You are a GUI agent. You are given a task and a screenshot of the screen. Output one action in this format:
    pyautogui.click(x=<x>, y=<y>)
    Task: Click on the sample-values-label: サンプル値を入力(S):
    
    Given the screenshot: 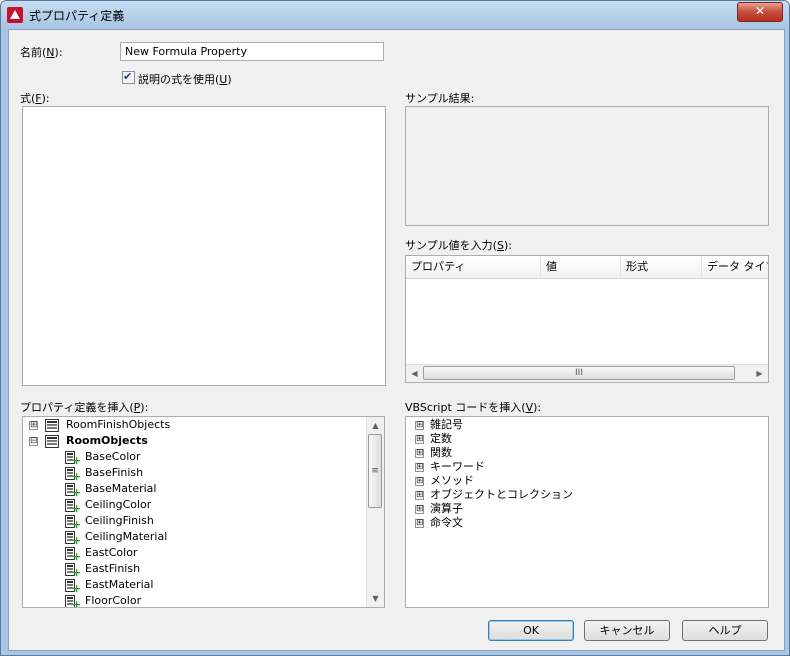 What is the action you would take?
    pyautogui.click(x=458, y=245)
    